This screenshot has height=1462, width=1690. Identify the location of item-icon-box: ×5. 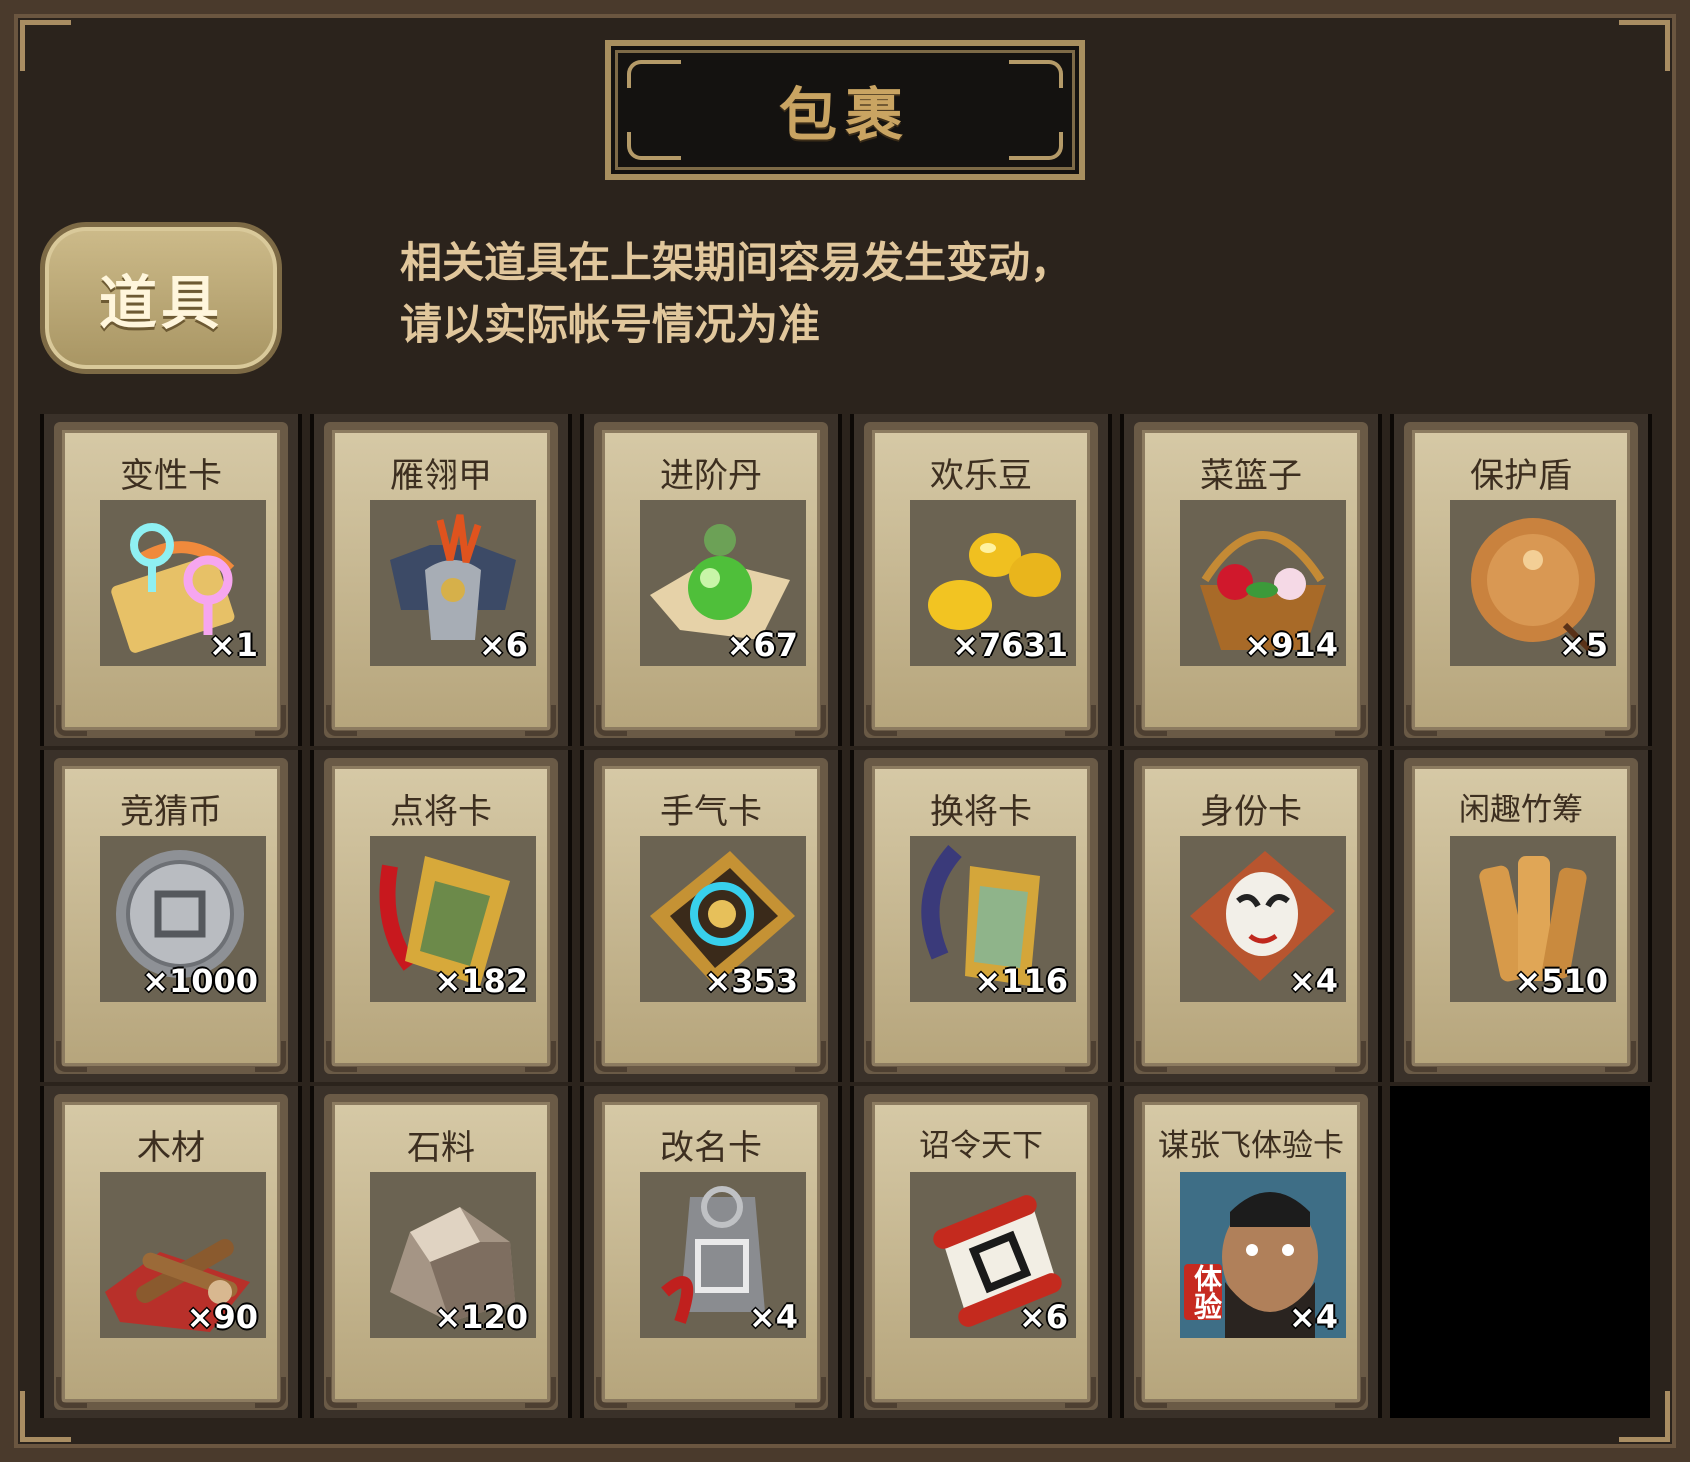
(1533, 583).